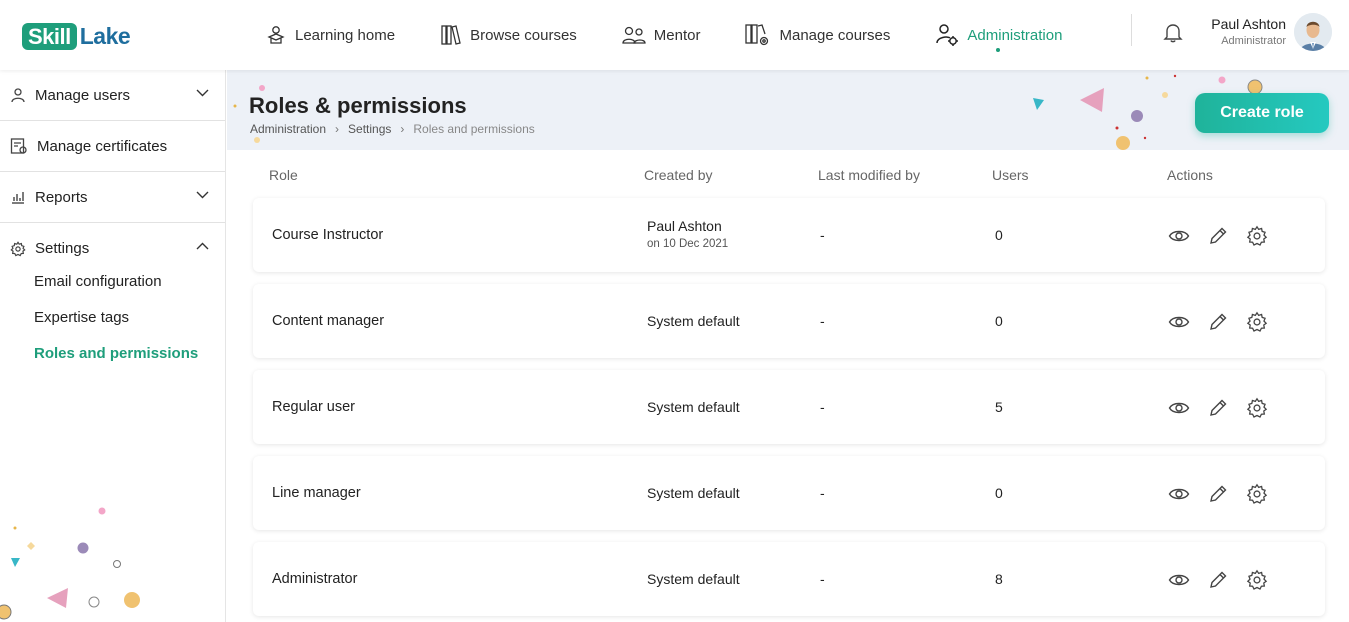 This screenshot has height=622, width=1349. Describe the element at coordinates (328, 321) in the screenshot. I see `role-name: Content manager` at that location.